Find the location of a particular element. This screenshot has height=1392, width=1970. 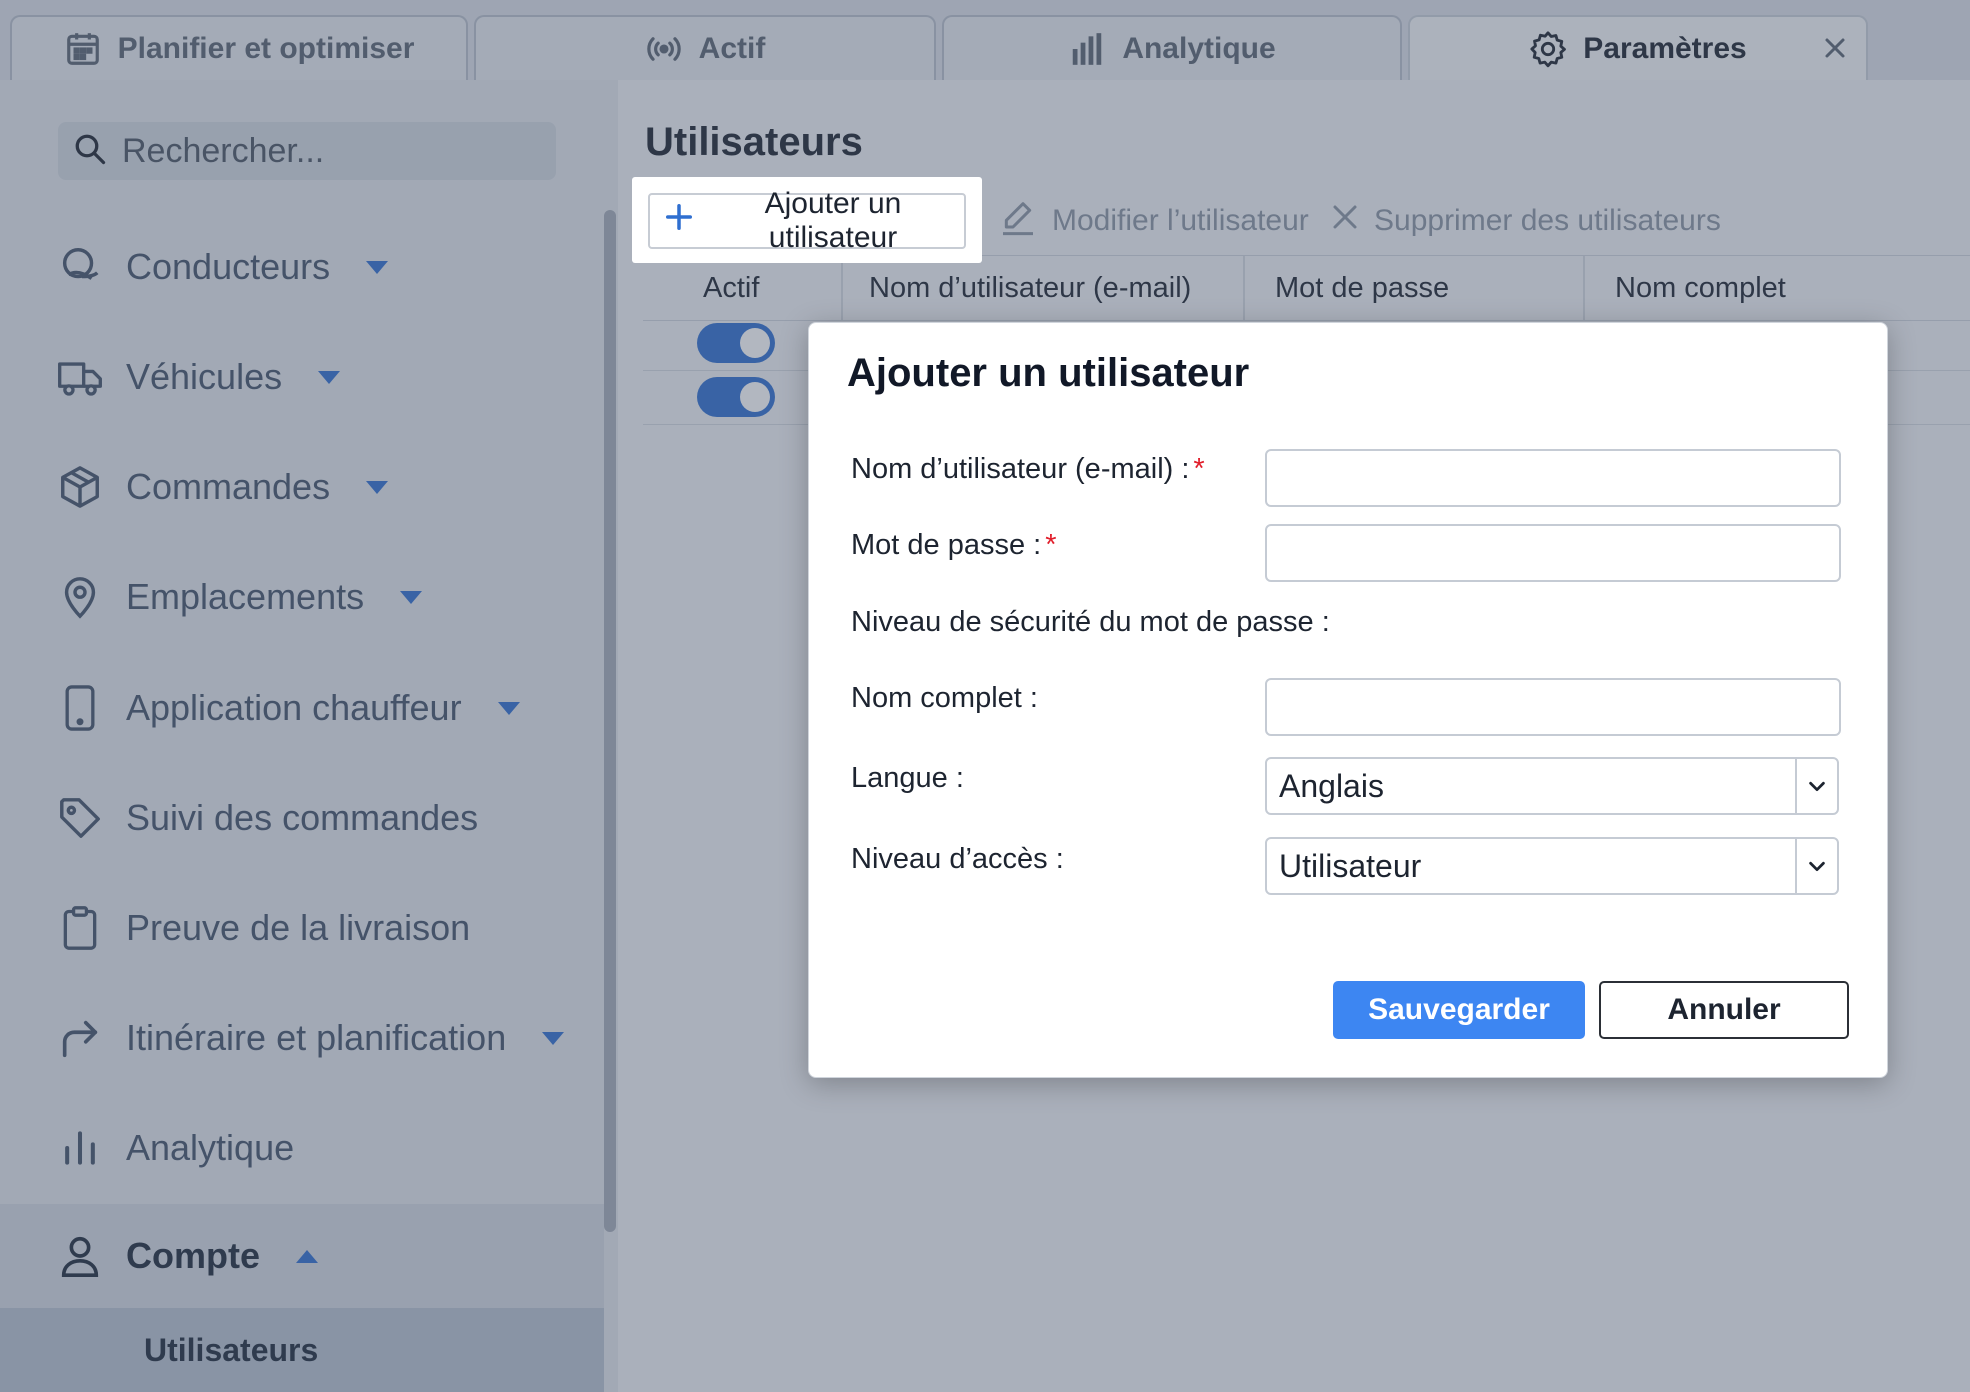

access-level-value: Utilisateur is located at coordinates (1350, 865).